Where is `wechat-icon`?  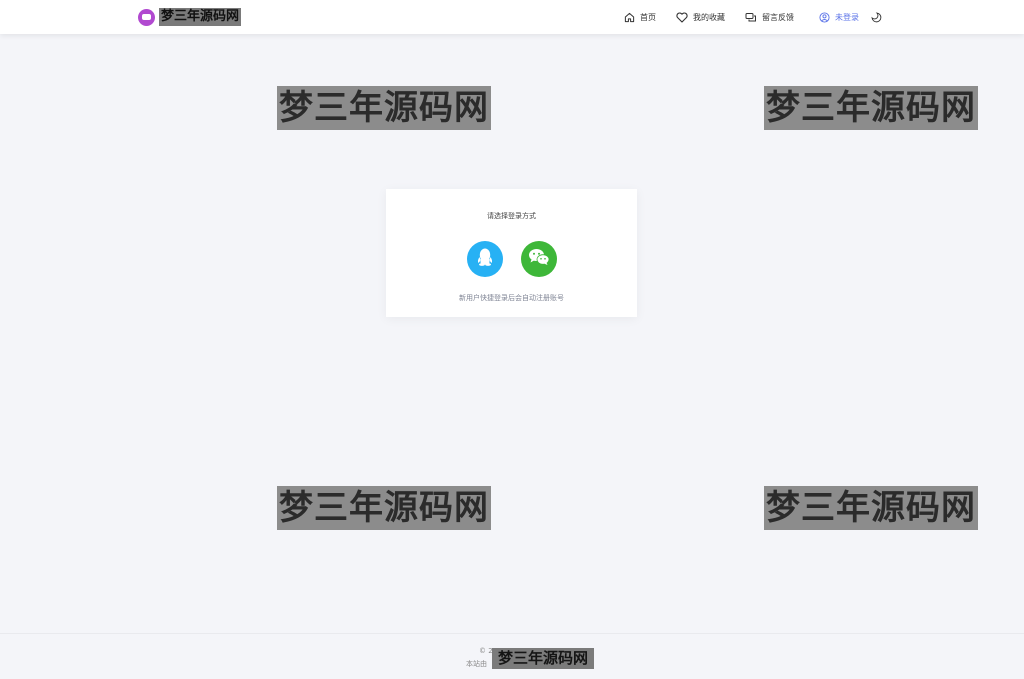
wechat-icon is located at coordinates (539, 259).